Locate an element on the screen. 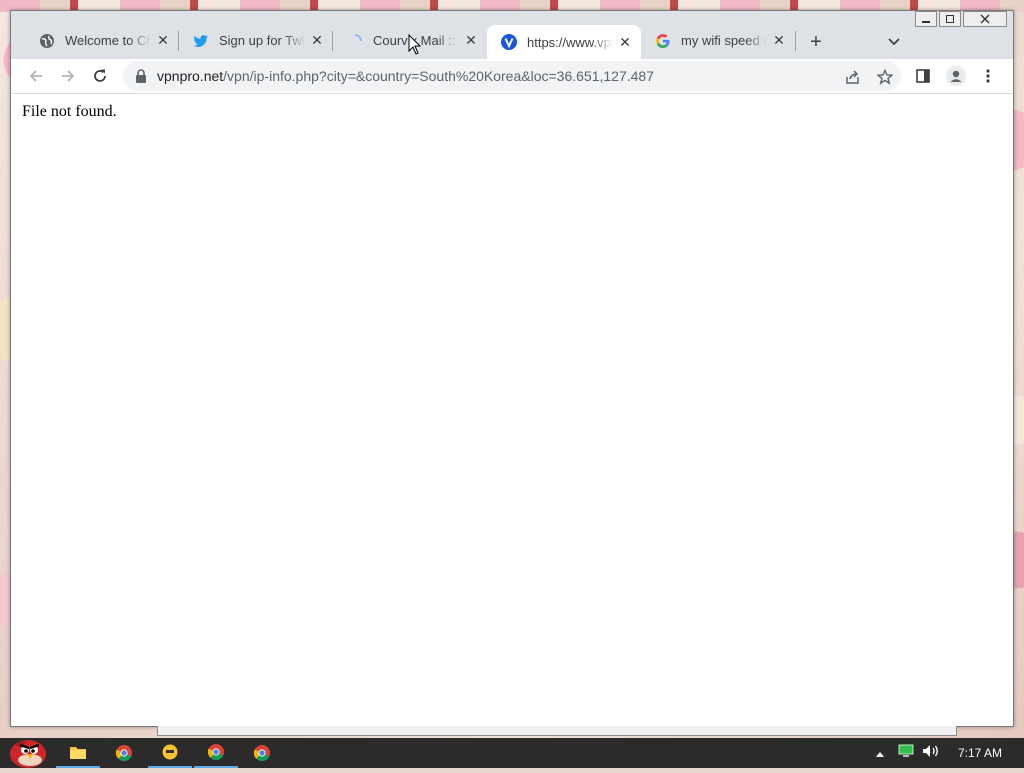 The image size is (1024, 773). taskbar-emoji-app is located at coordinates (170, 753).